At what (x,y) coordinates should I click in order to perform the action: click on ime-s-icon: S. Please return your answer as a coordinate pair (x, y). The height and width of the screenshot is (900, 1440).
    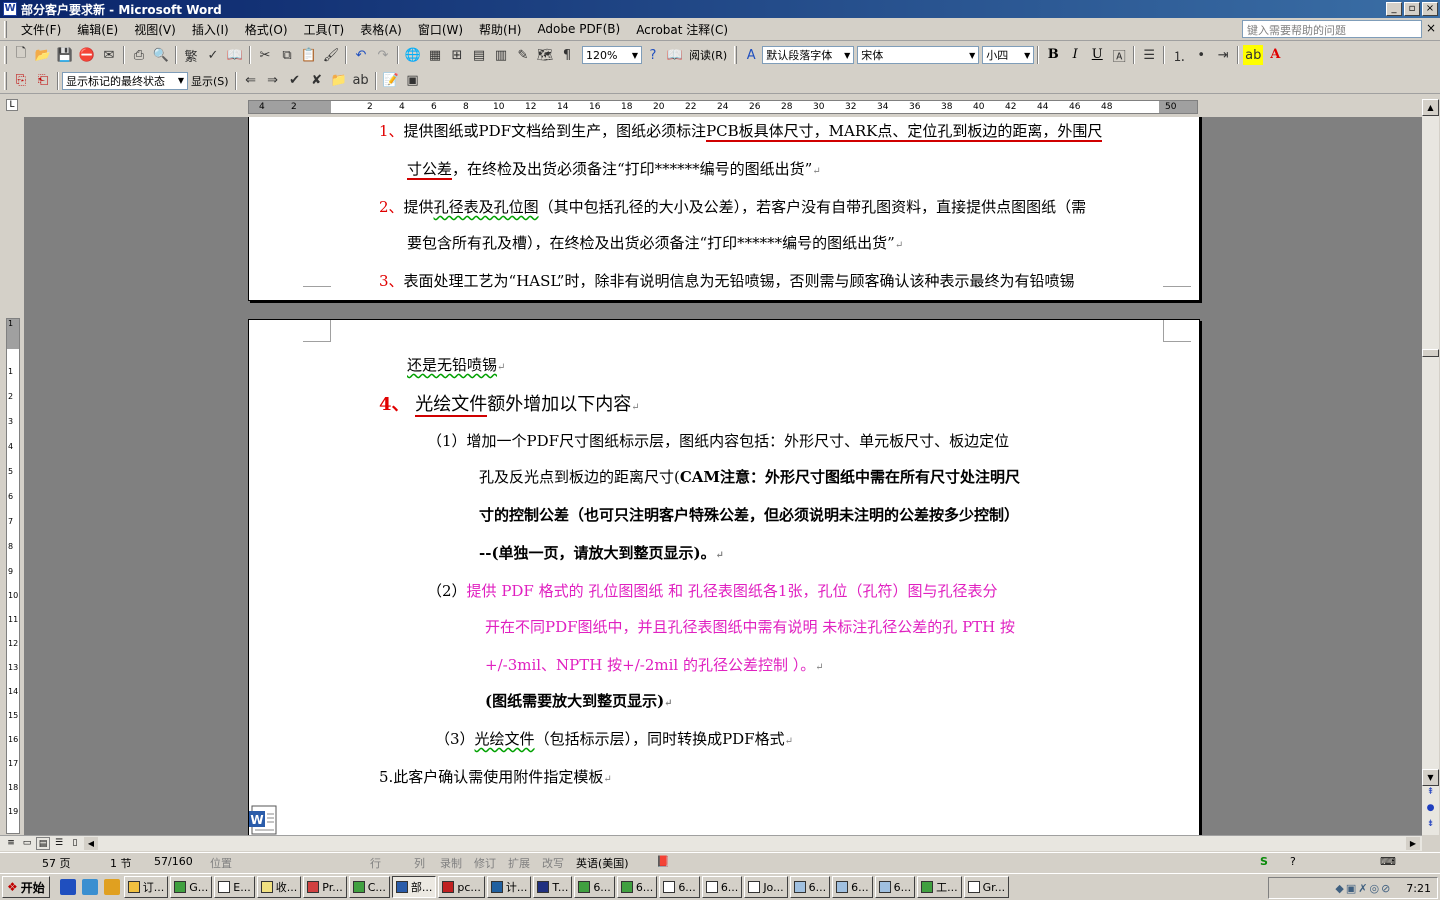
    Looking at the image, I should click on (1264, 863).